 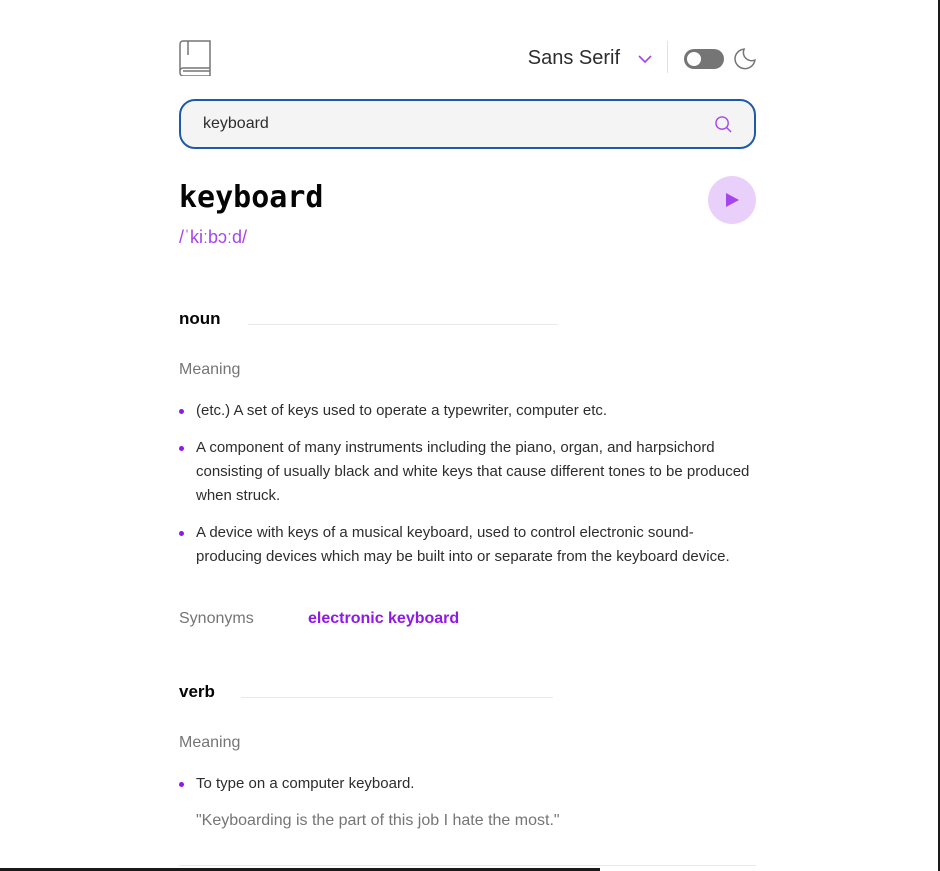 I want to click on verb-heading-row: verb, so click(x=369, y=694).